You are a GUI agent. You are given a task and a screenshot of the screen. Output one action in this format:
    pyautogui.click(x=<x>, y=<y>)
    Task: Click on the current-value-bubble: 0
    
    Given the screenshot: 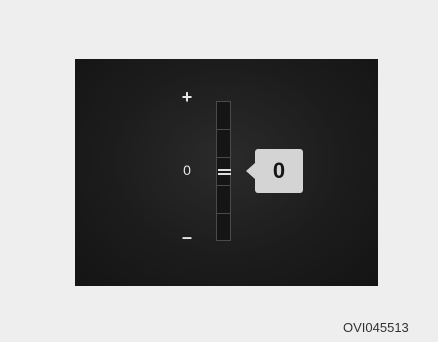 What is the action you would take?
    pyautogui.click(x=279, y=171)
    